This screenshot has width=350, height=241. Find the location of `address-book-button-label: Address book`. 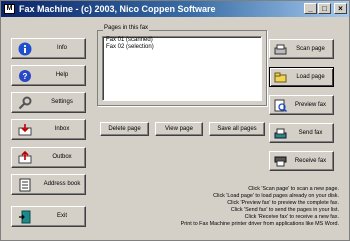

address-book-button-label: Address book is located at coordinates (62, 184).